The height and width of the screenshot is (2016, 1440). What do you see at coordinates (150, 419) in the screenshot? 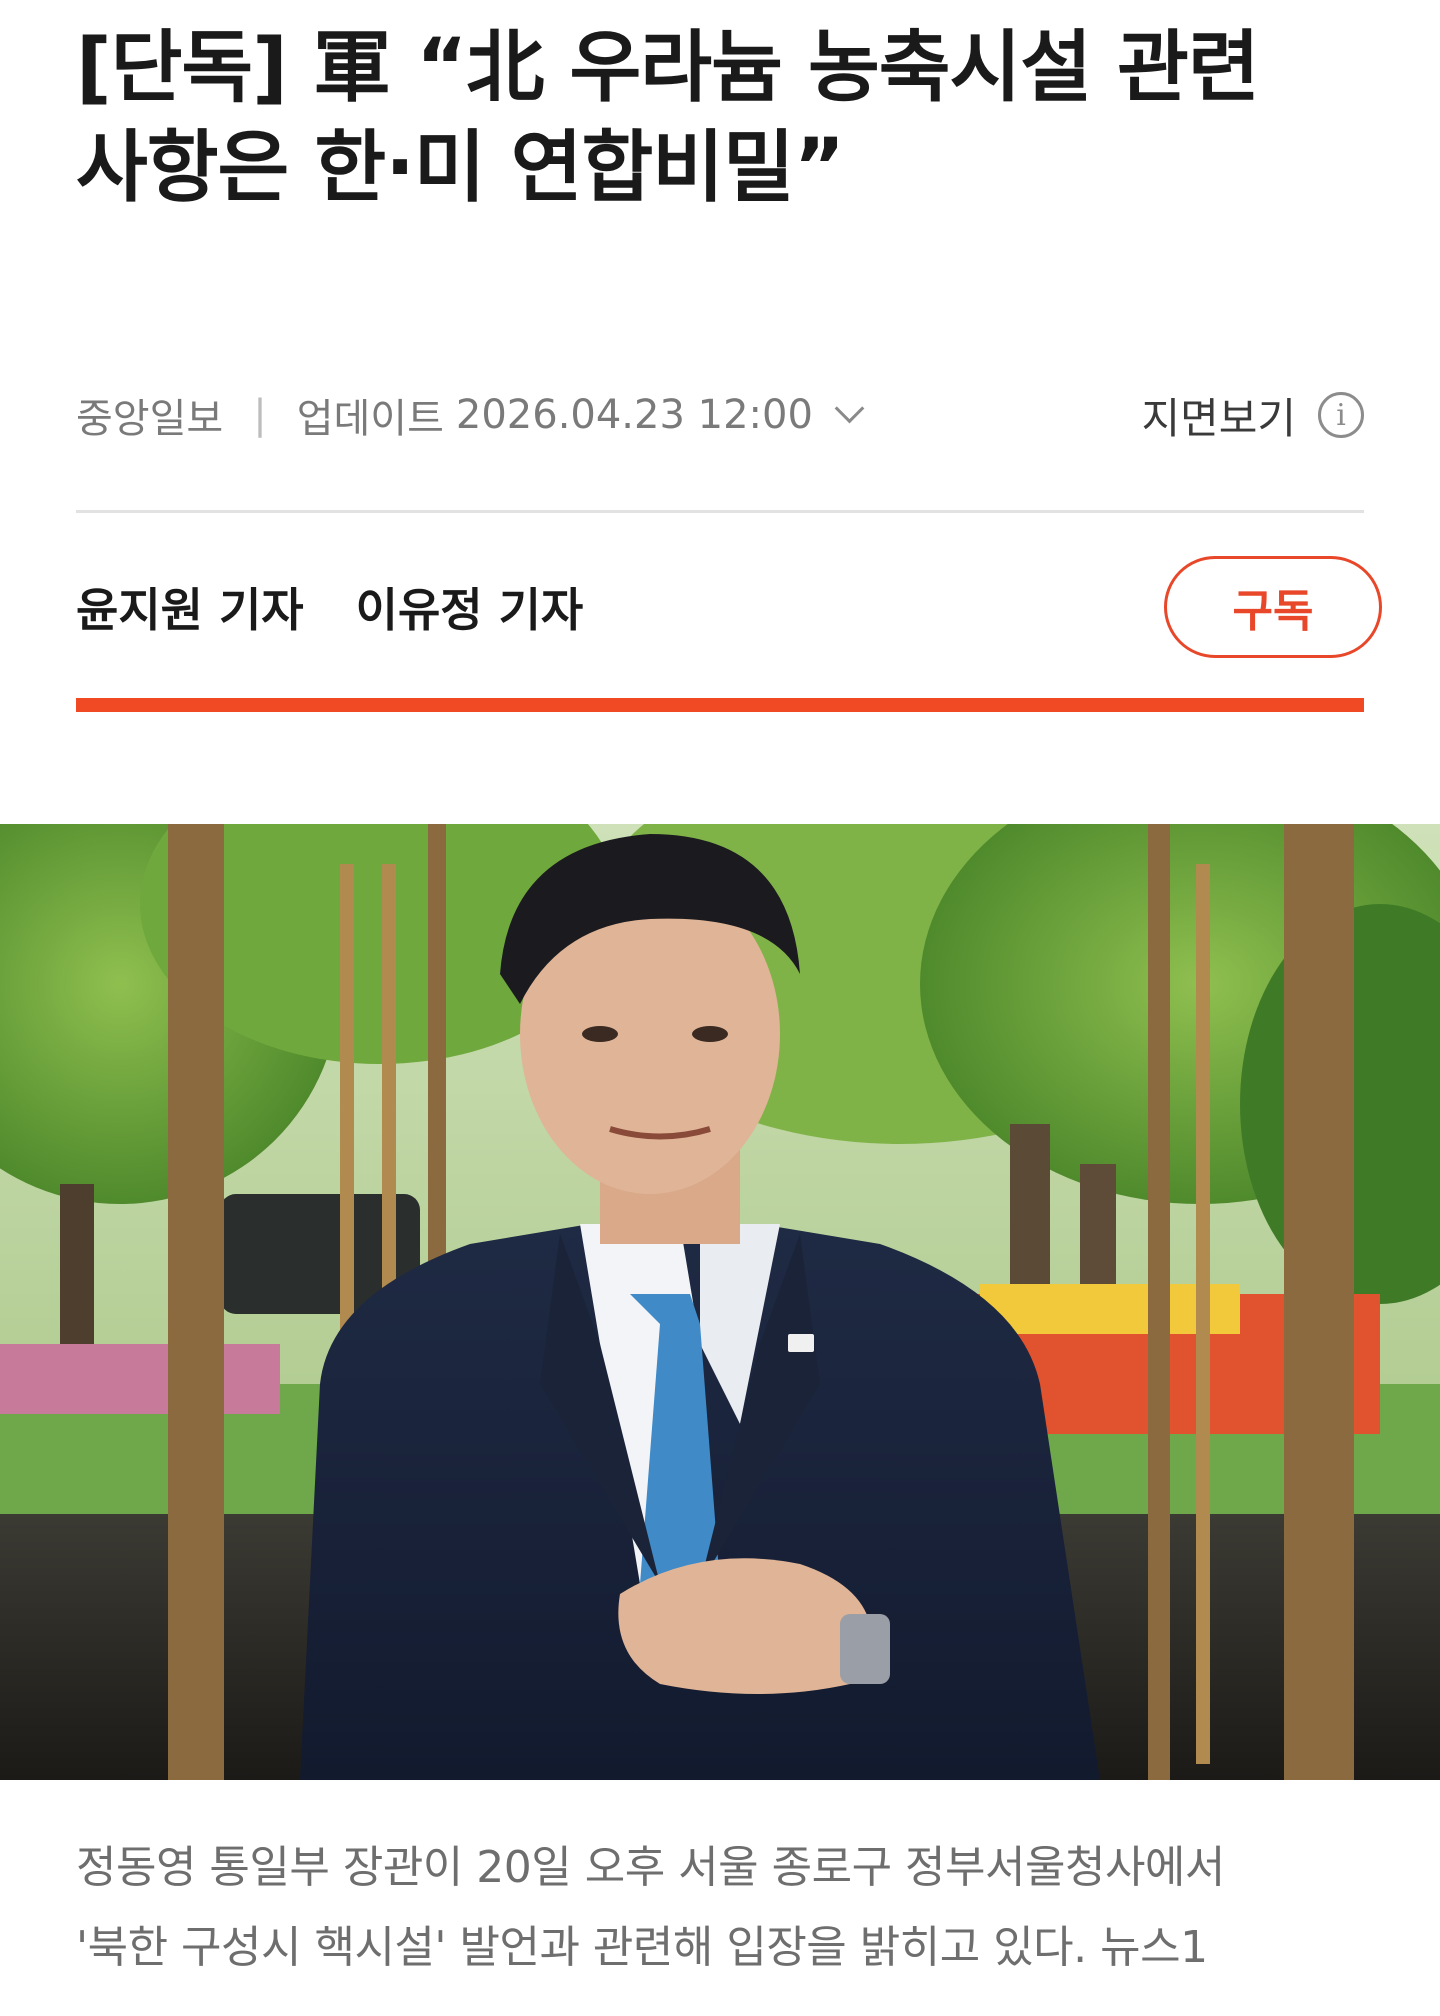
I see `publisher-name: 중앙일보` at bounding box center [150, 419].